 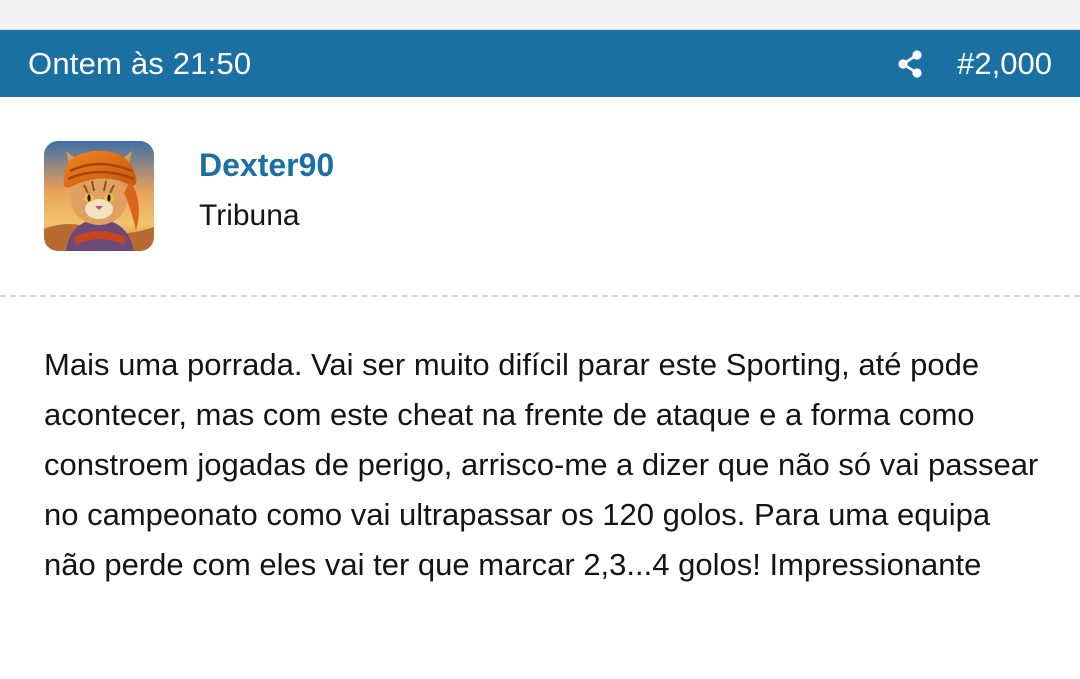 I want to click on post-number-link: #2,000, so click(x=1004, y=64).